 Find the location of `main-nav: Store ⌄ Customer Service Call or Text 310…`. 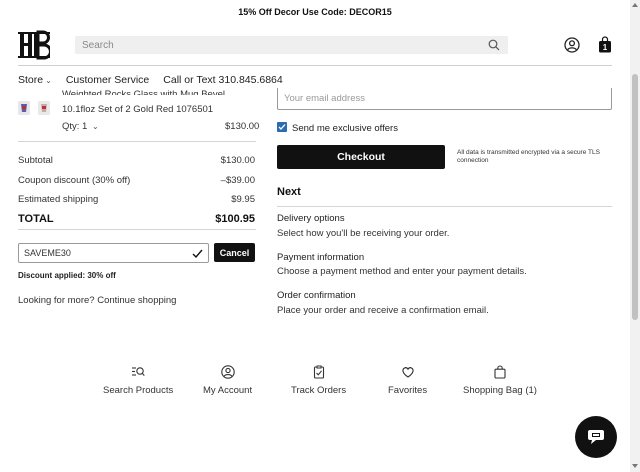

main-nav: Store ⌄ Customer Service Call or Text 310… is located at coordinates (150, 80).